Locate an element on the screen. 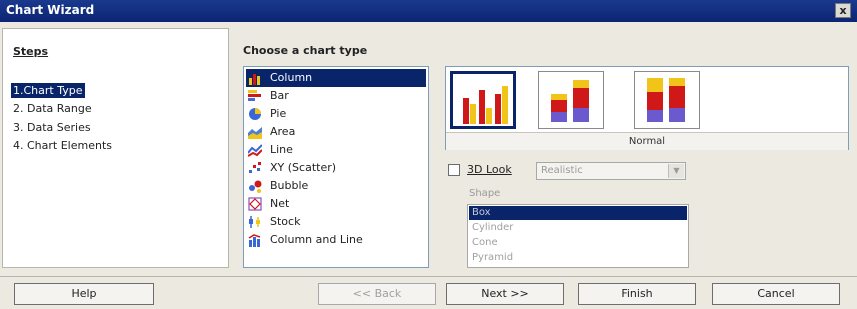 This screenshot has width=857, height=309. back-button: << Back is located at coordinates (377, 294).